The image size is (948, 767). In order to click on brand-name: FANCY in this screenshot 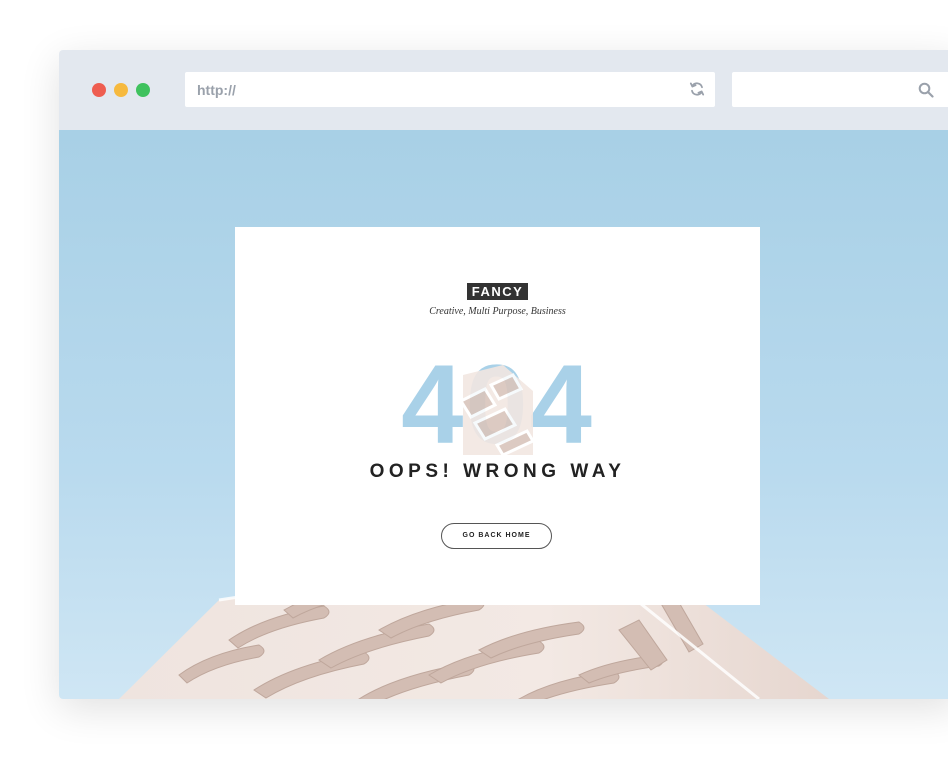, I will do `click(497, 291)`.